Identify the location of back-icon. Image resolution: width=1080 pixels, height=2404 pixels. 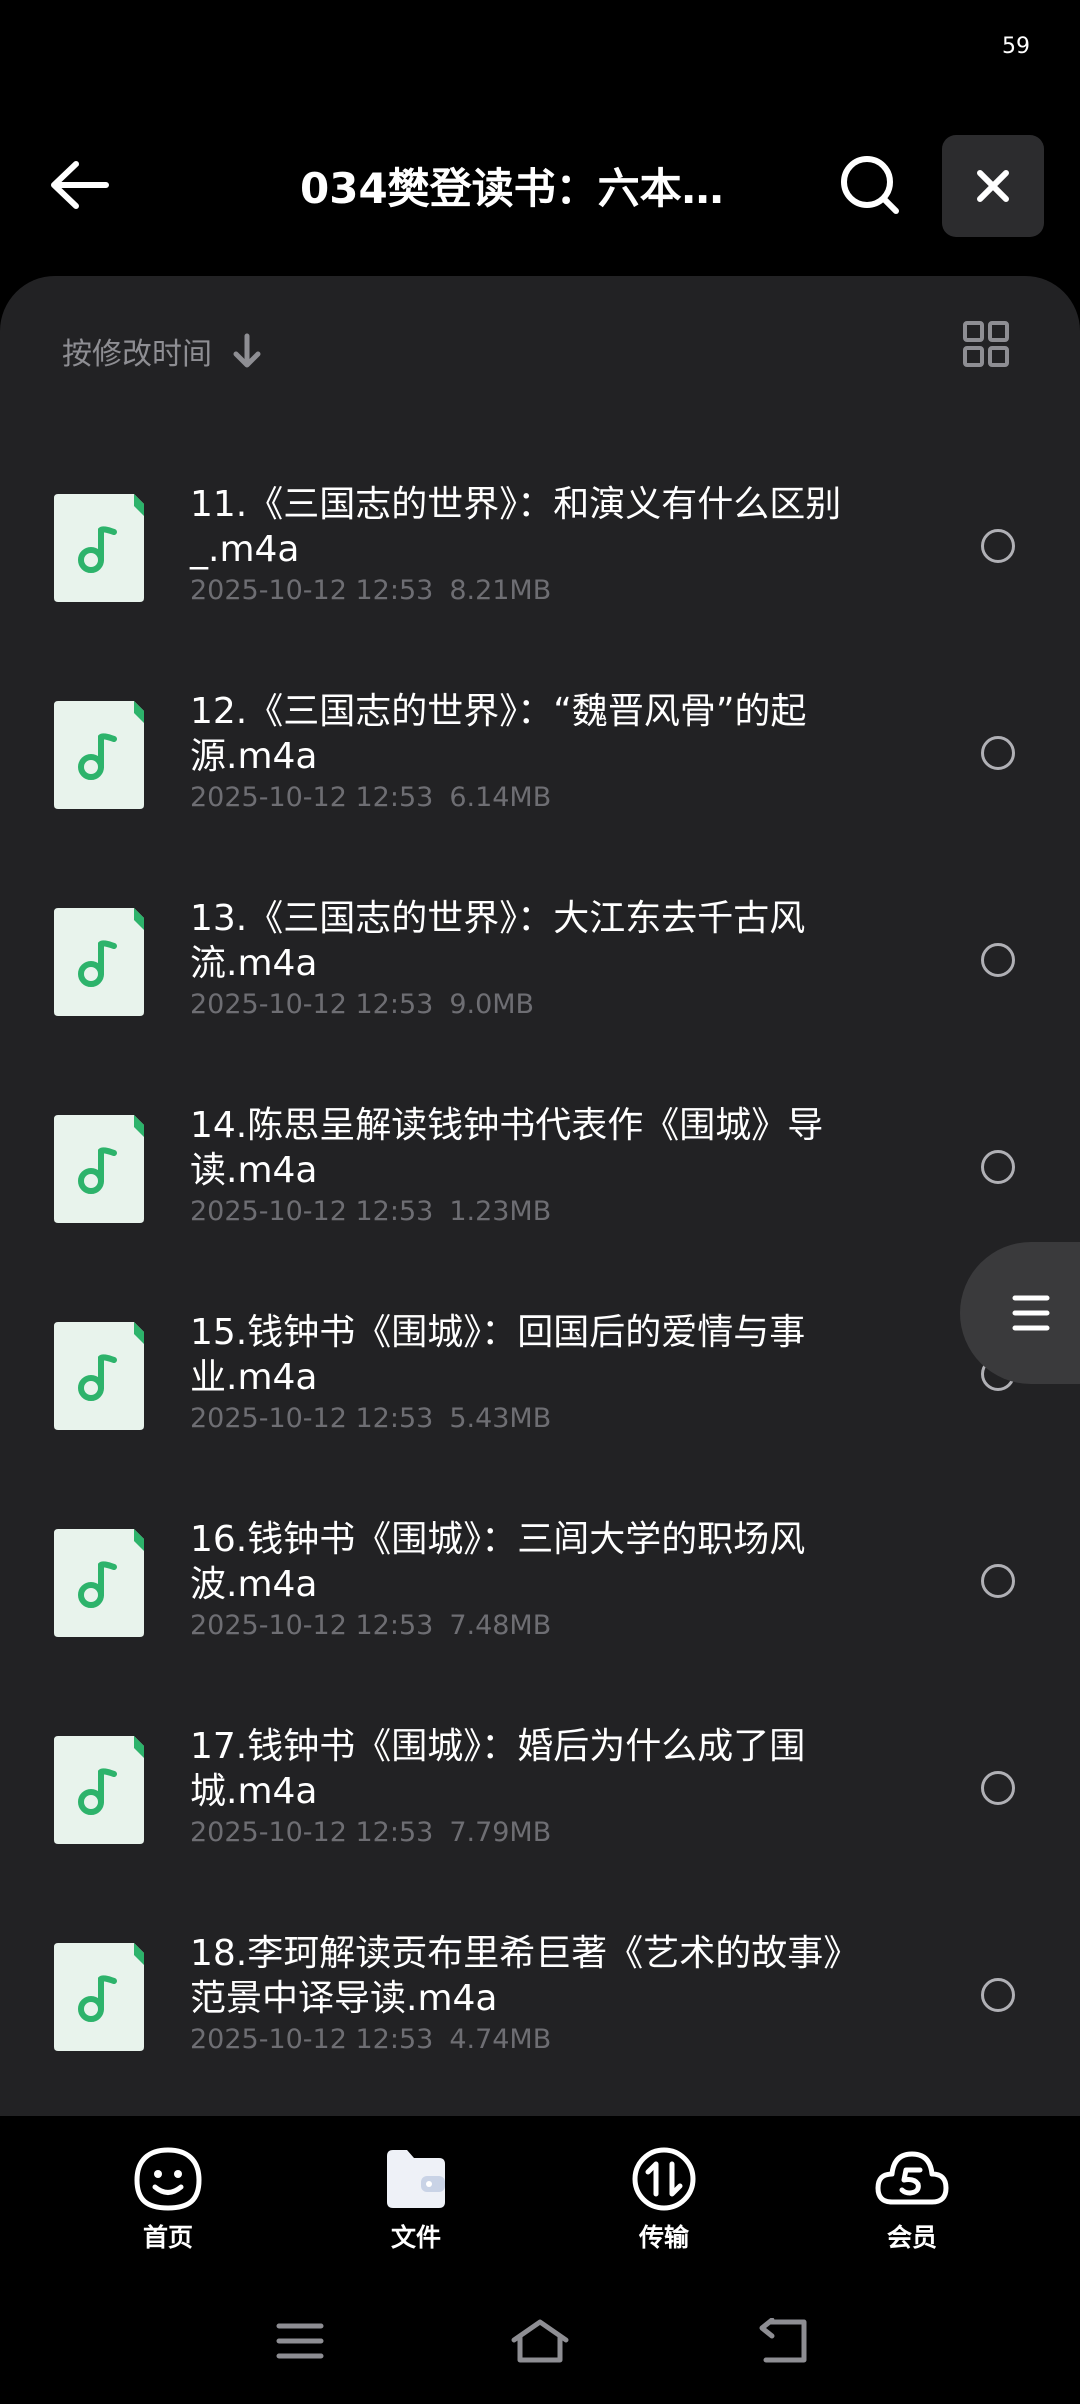
(783, 2340).